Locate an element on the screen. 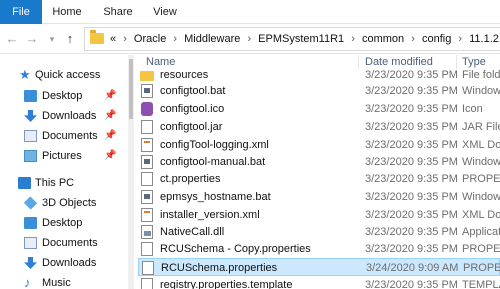 The height and width of the screenshot is (289, 500). breadcrumb-middleware: Middleware is located at coordinates (212, 39).